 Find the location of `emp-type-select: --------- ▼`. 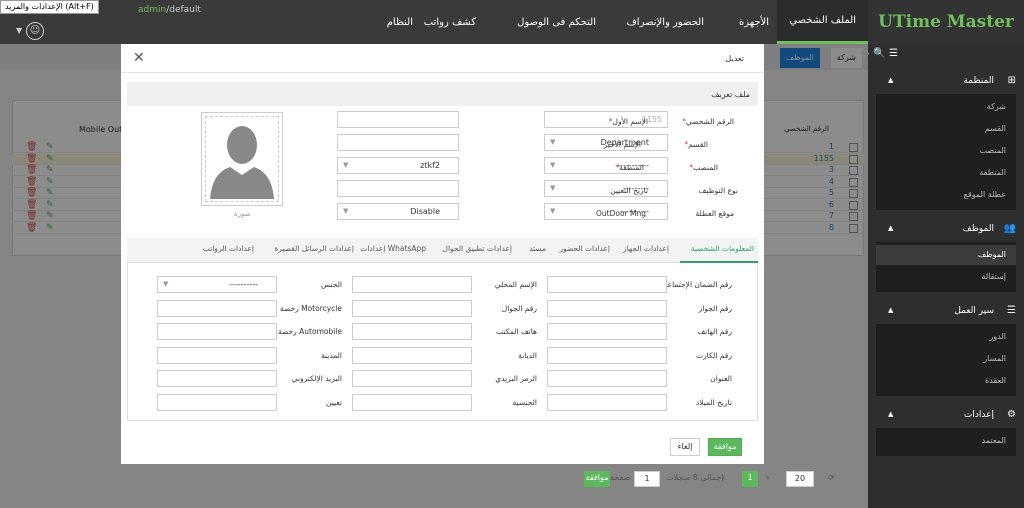

emp-type-select: --------- ▼ is located at coordinates (606, 188).